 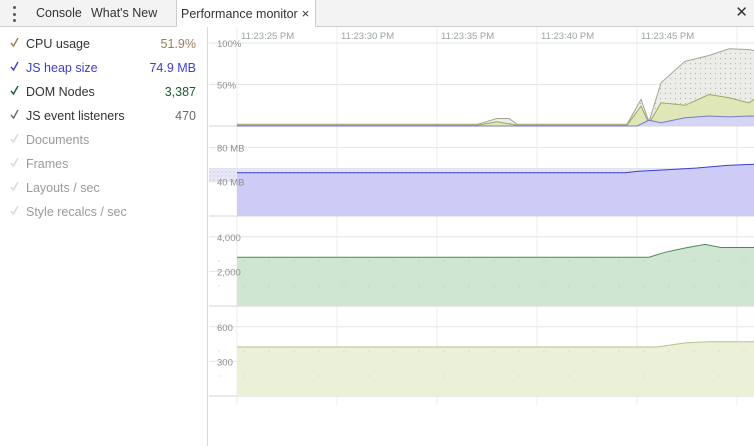 What do you see at coordinates (225, 328) in the screenshot?
I see `tick-label: 600` at bounding box center [225, 328].